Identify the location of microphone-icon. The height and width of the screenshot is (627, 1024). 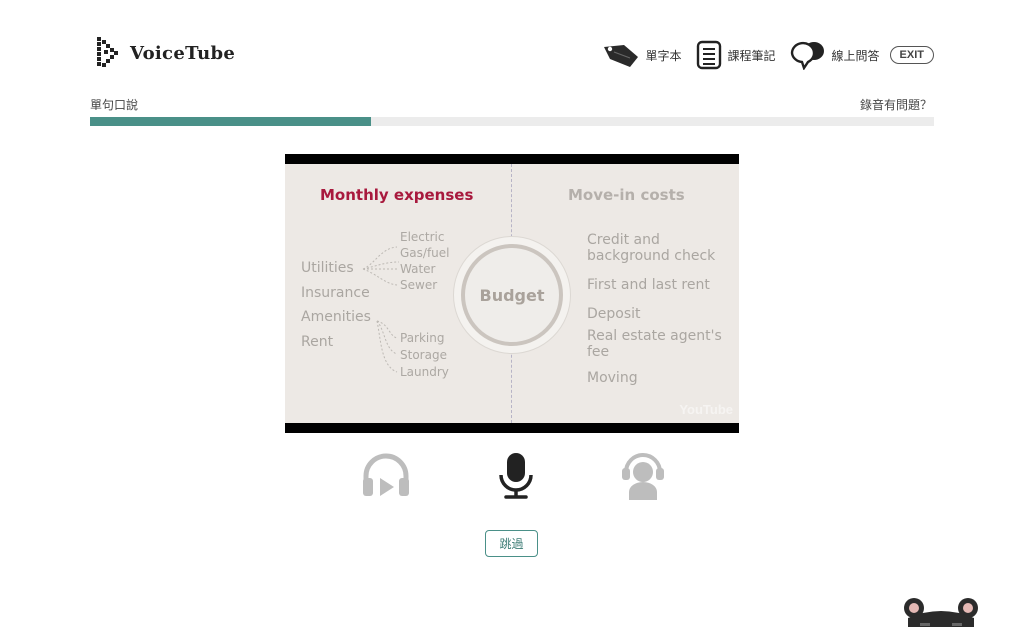
(516, 476).